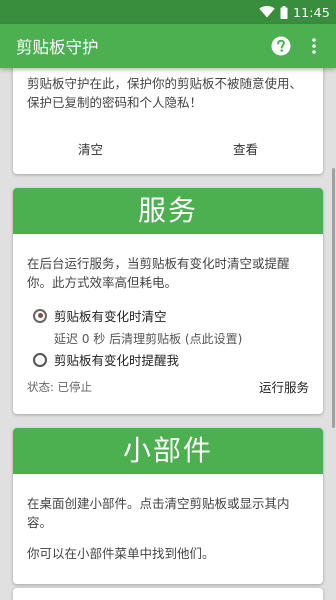 The width and height of the screenshot is (336, 600). I want to click on wifi-icon, so click(267, 12).